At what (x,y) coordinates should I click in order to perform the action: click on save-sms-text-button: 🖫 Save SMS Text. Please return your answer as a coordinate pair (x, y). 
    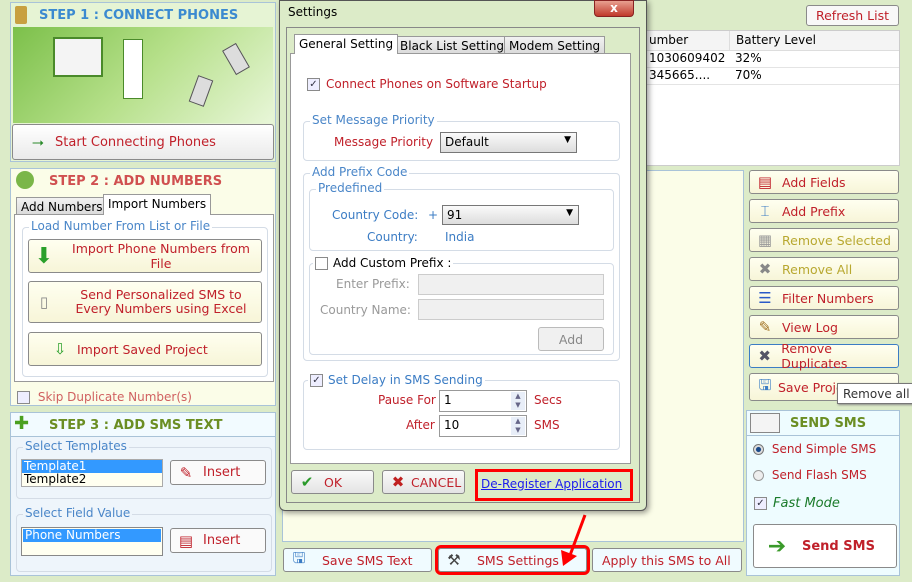
    Looking at the image, I should click on (357, 560).